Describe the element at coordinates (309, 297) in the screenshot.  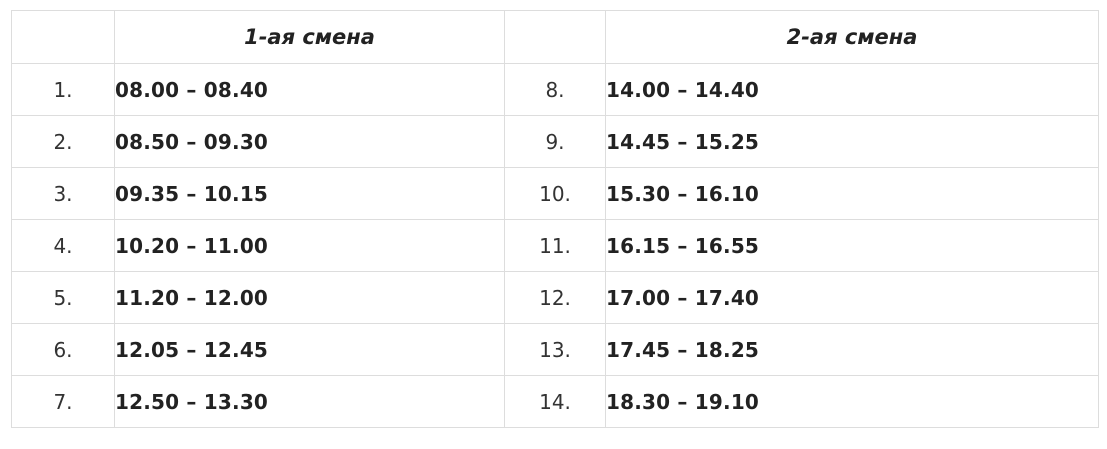
I see `lesson-time: 11.20 – 12.00` at that location.